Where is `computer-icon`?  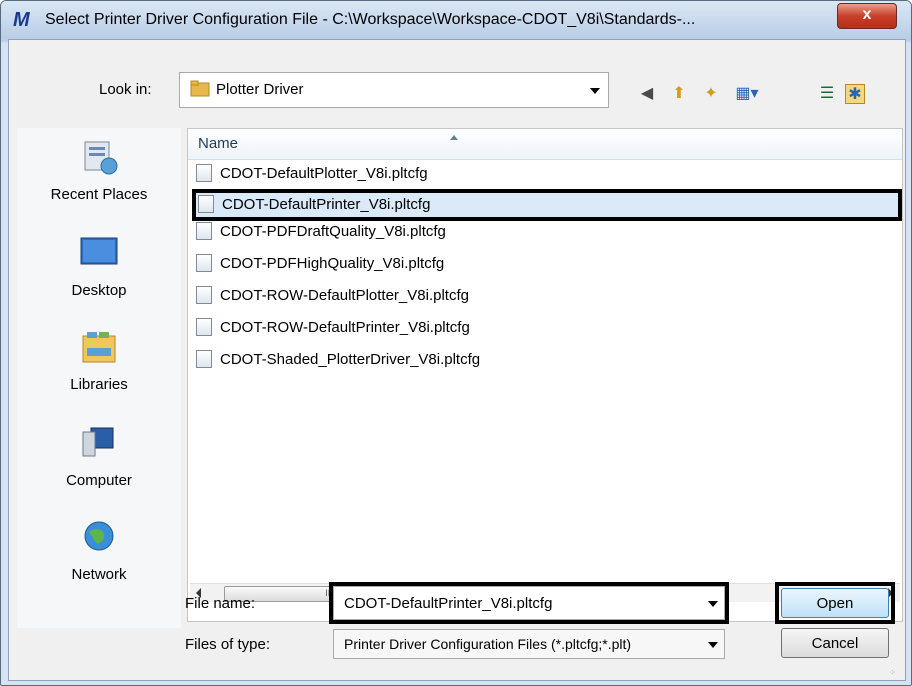
computer-icon is located at coordinates (98, 442).